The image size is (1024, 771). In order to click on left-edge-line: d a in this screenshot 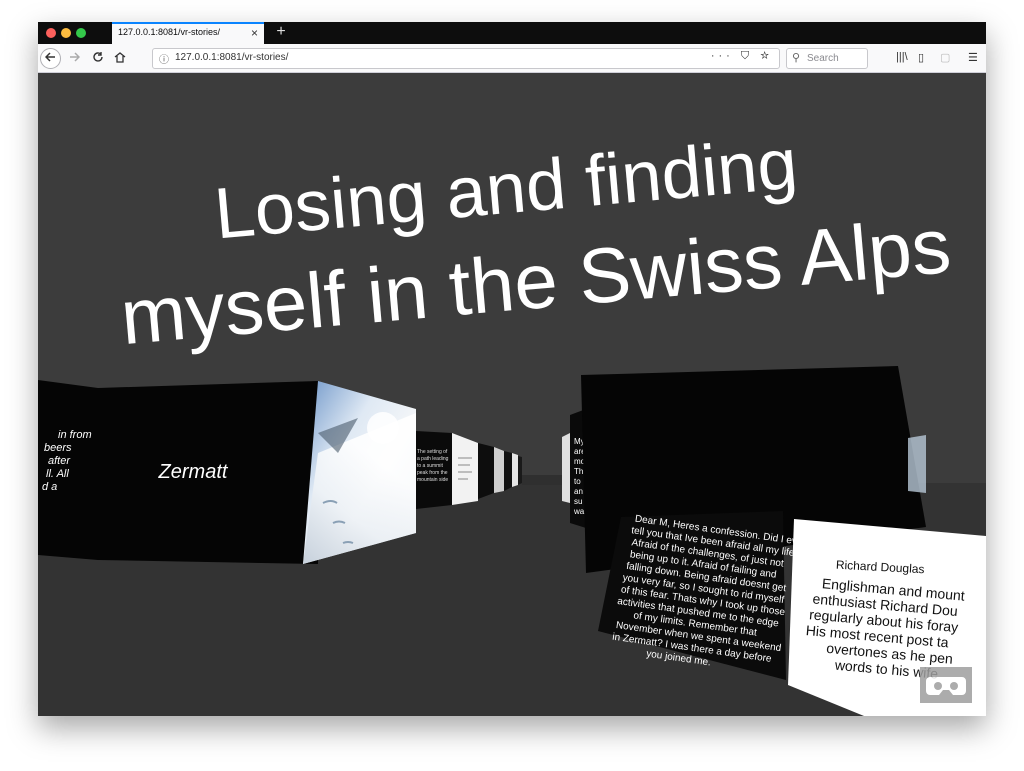, I will do `click(49, 487)`.